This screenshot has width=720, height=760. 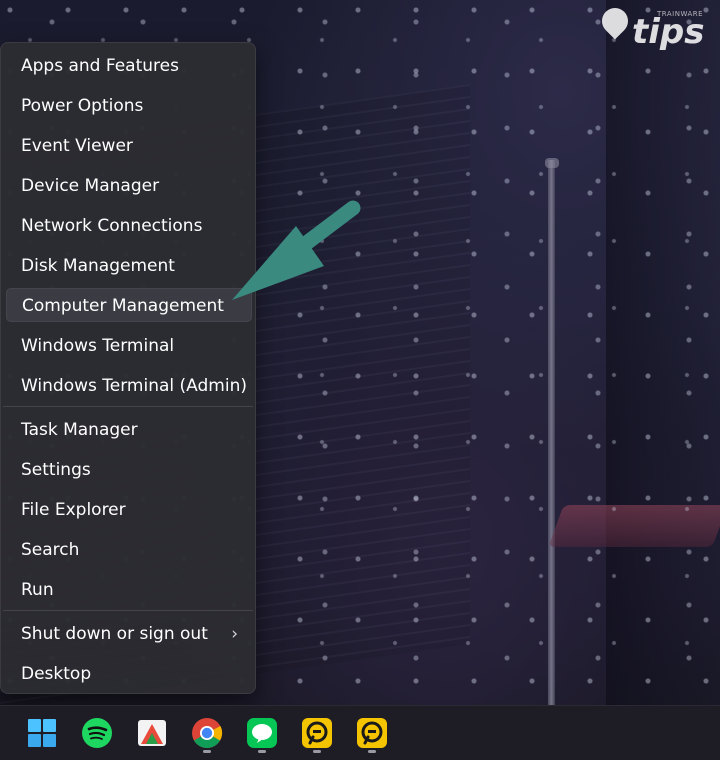 I want to click on menu-item-windows-terminal: Windows Terminal, so click(x=129, y=346).